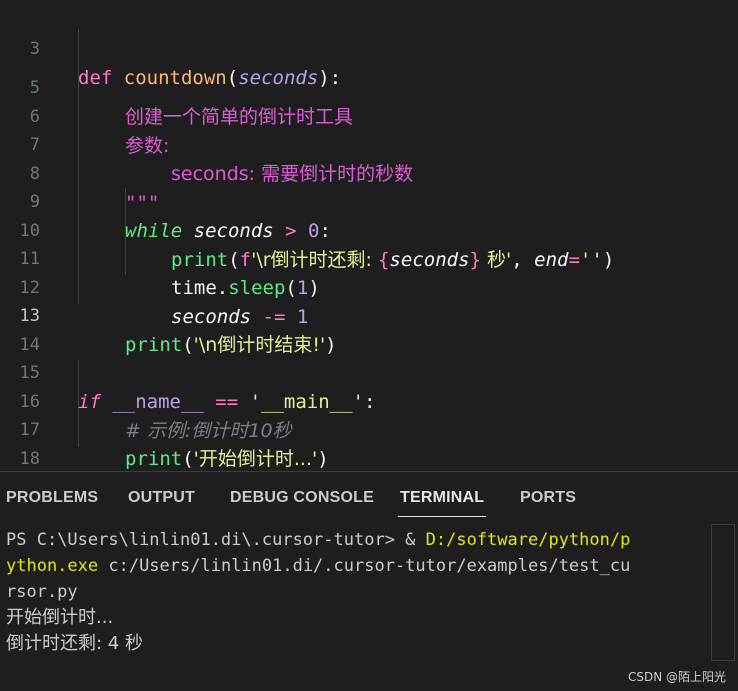 This screenshot has width=738, height=691. What do you see at coordinates (369, 47) in the screenshot?
I see `code-line: 3 def countdown(seconds):` at bounding box center [369, 47].